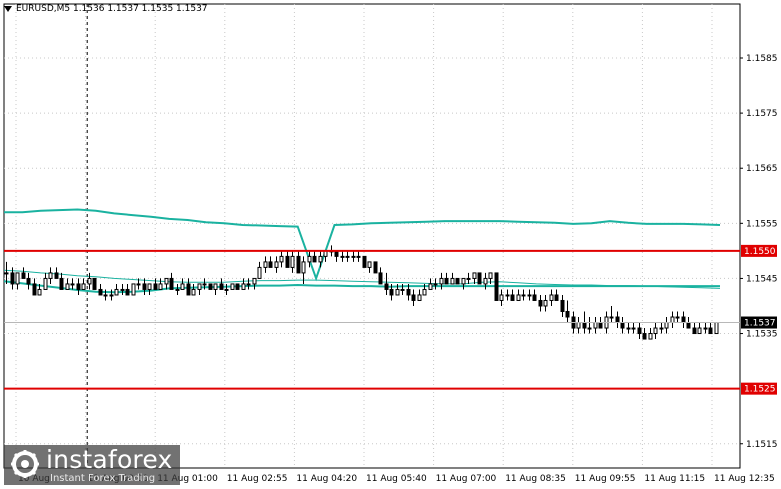 The width and height of the screenshot is (781, 489). I want to click on level-label: 1.1550, so click(760, 252).